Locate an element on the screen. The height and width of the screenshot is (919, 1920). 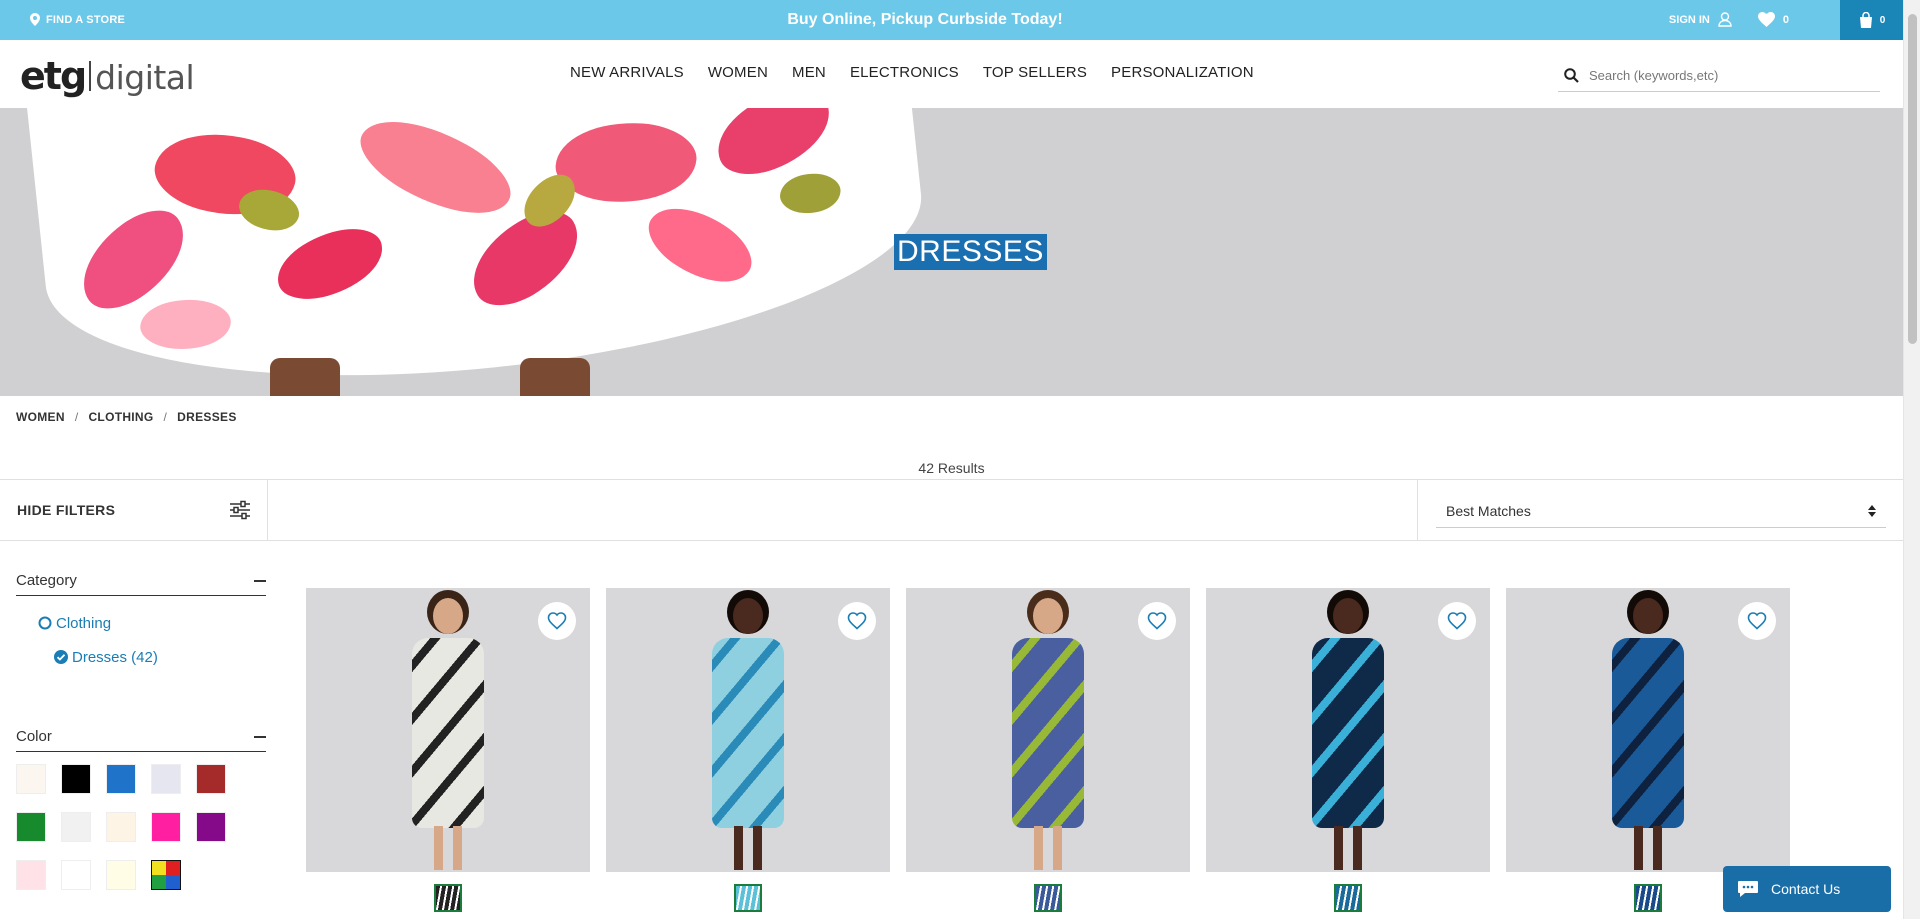
sort-arrows-icon is located at coordinates (1872, 510).